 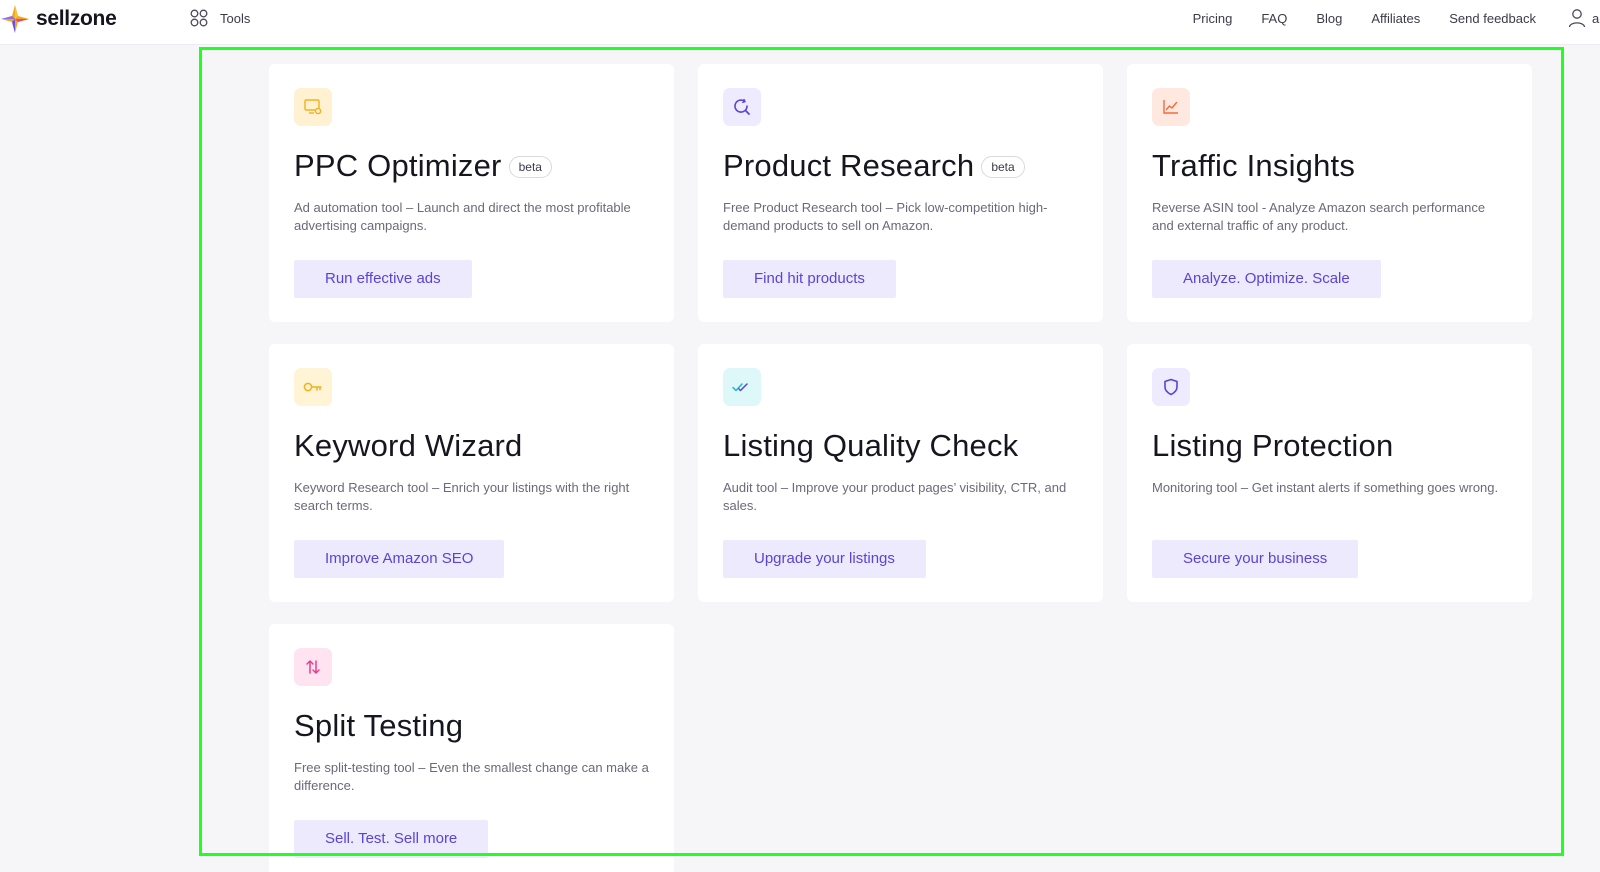 I want to click on sellzone-logo: sellzone, so click(x=58, y=19).